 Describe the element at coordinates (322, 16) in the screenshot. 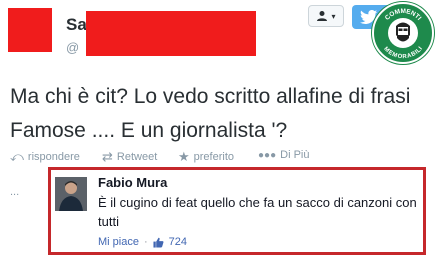

I see `person-icon` at that location.